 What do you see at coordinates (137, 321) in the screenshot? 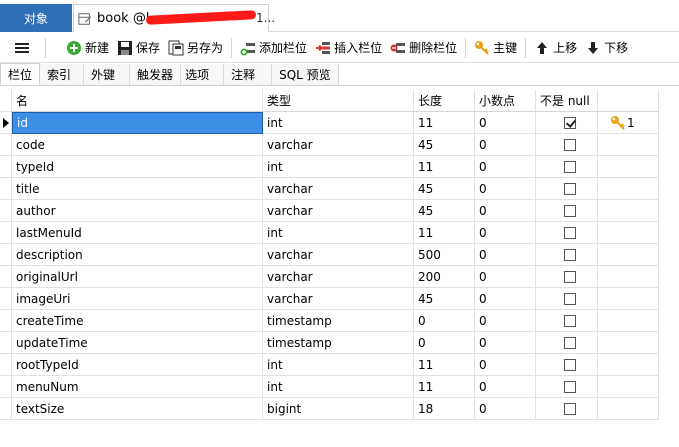
I see `field-name-cell: createTime` at bounding box center [137, 321].